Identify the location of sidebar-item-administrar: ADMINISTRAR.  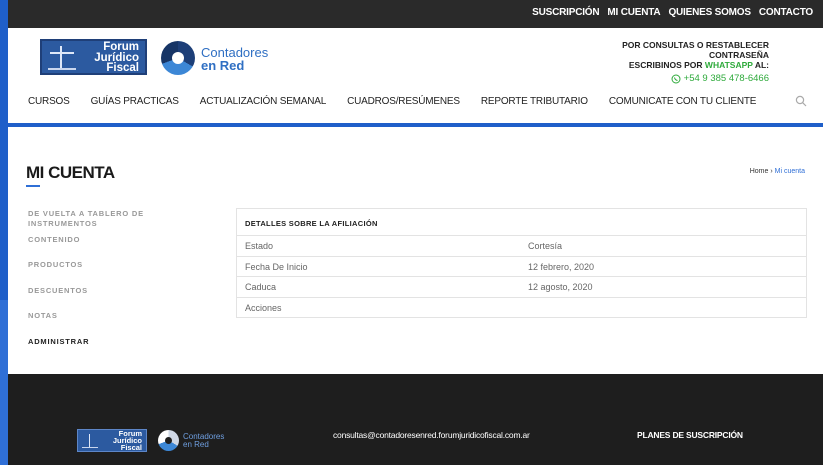
(118, 350).